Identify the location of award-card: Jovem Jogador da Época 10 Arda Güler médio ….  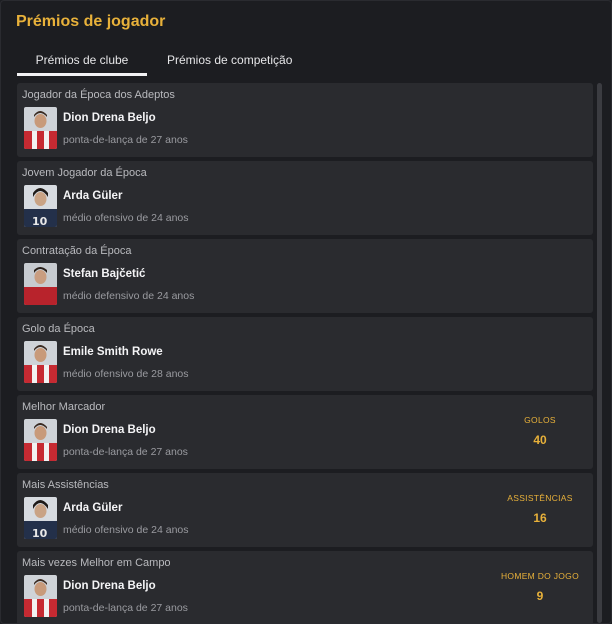
(305, 198).